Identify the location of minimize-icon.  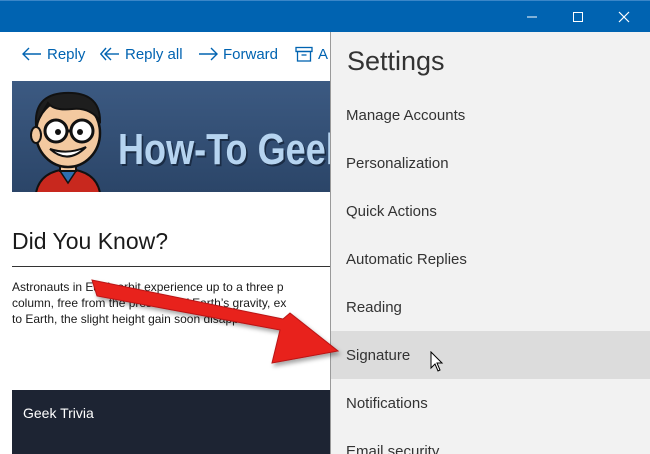
(532, 17).